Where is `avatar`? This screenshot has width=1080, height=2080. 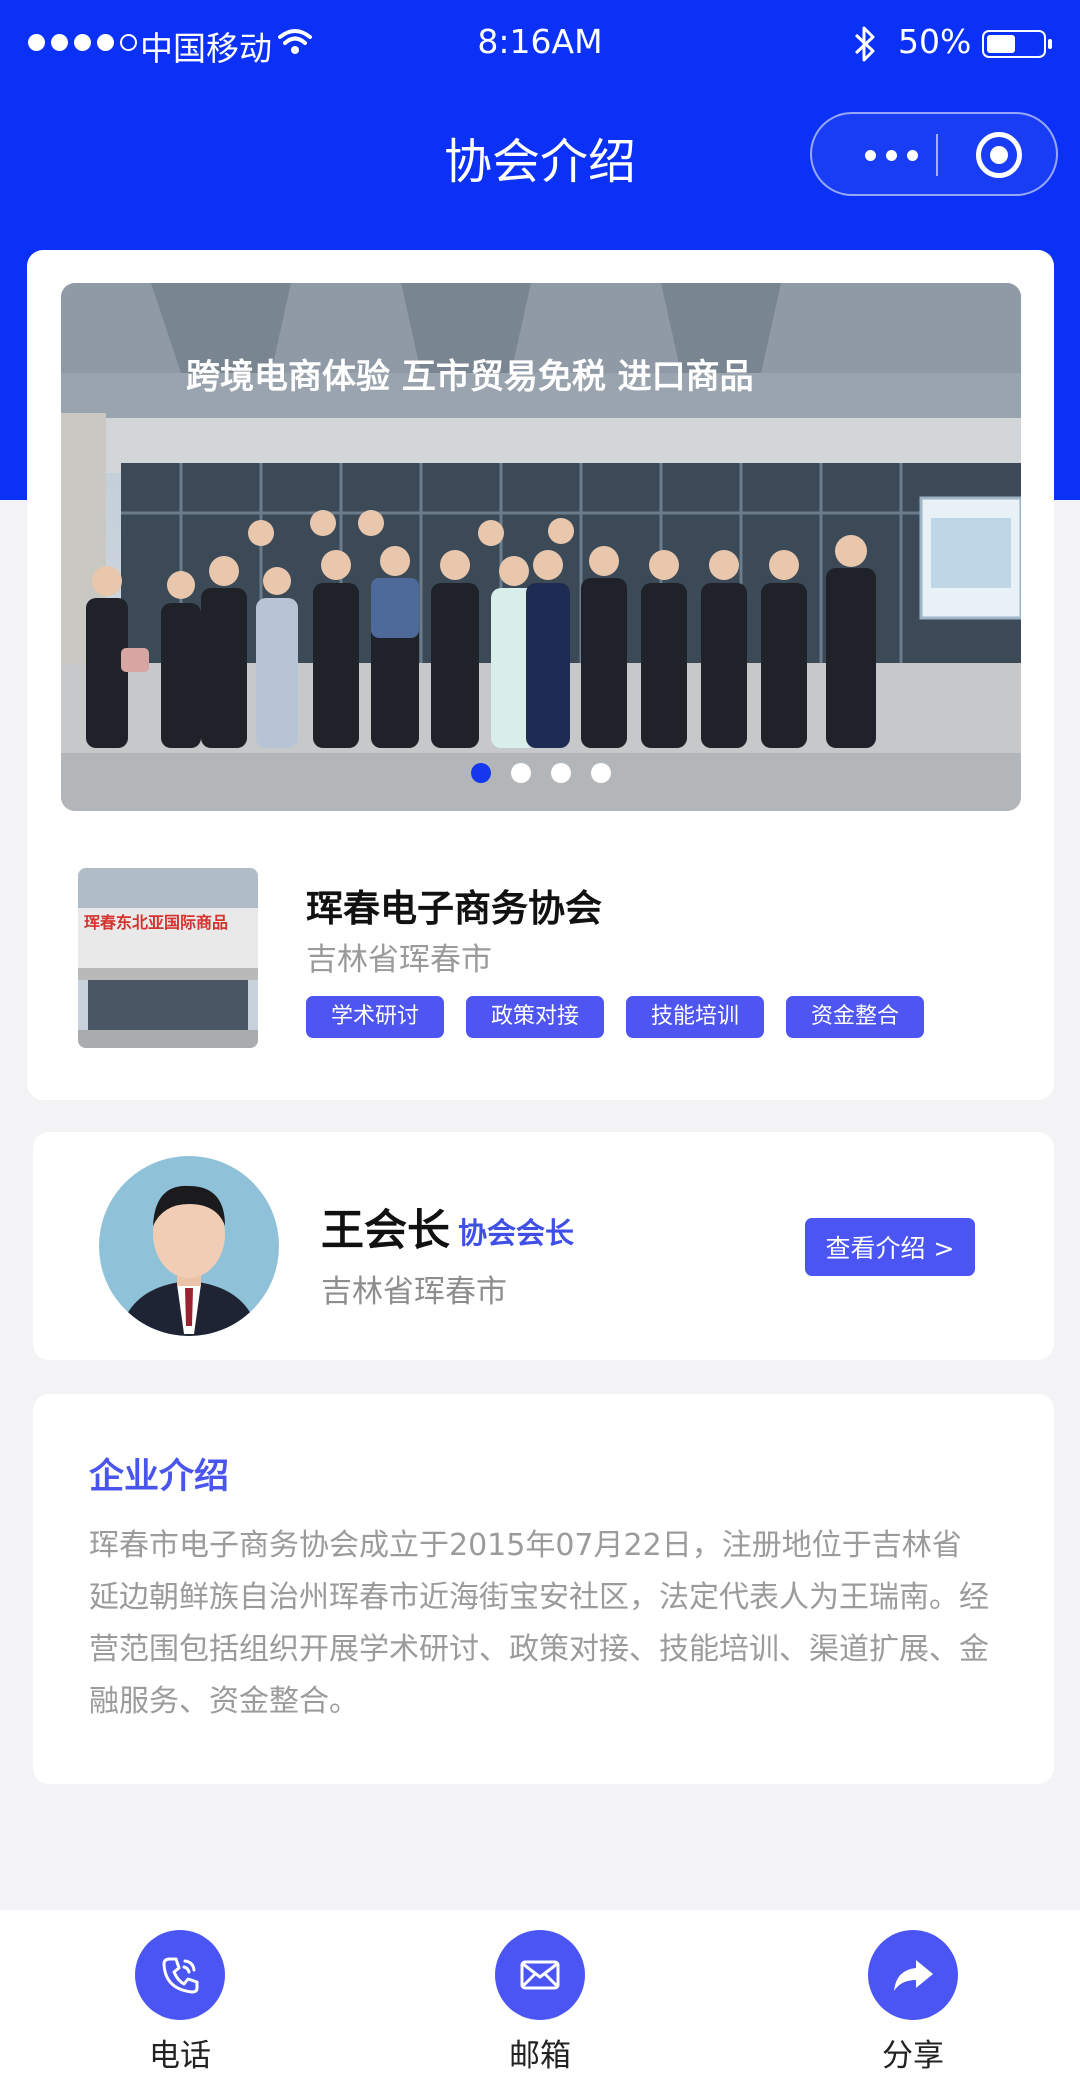
avatar is located at coordinates (189, 1246).